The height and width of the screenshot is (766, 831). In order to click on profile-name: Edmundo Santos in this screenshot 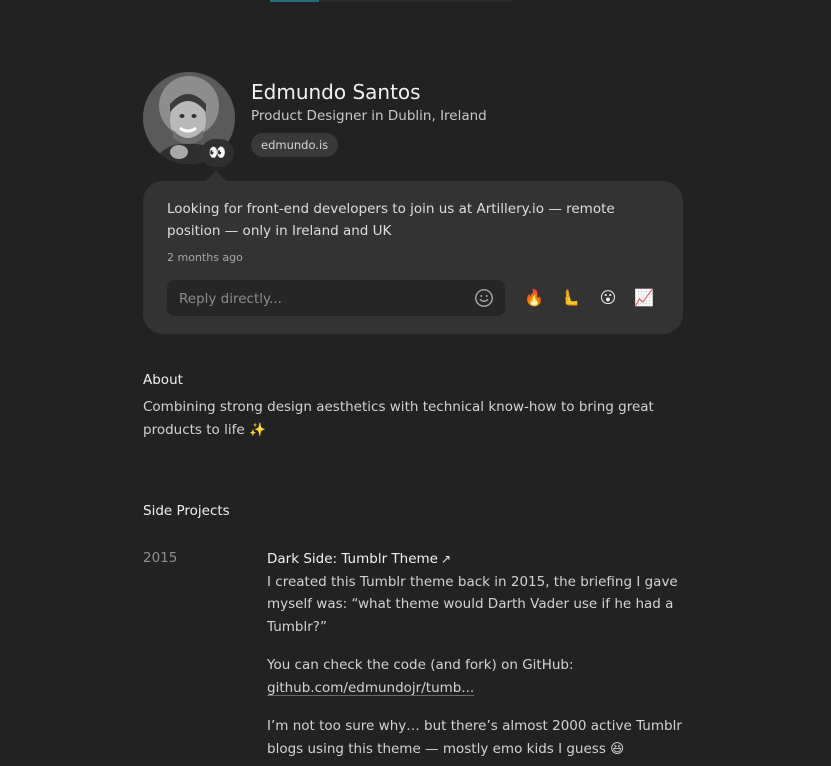, I will do `click(336, 92)`.